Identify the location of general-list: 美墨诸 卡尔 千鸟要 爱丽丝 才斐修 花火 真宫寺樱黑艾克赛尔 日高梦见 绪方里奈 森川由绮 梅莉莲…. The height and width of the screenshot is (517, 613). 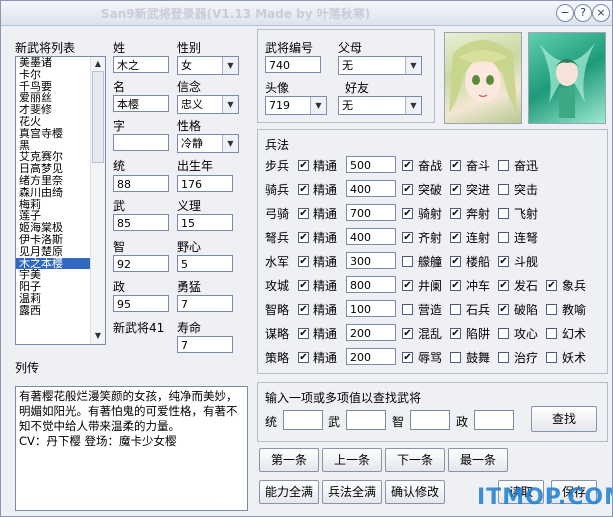
(60, 200).